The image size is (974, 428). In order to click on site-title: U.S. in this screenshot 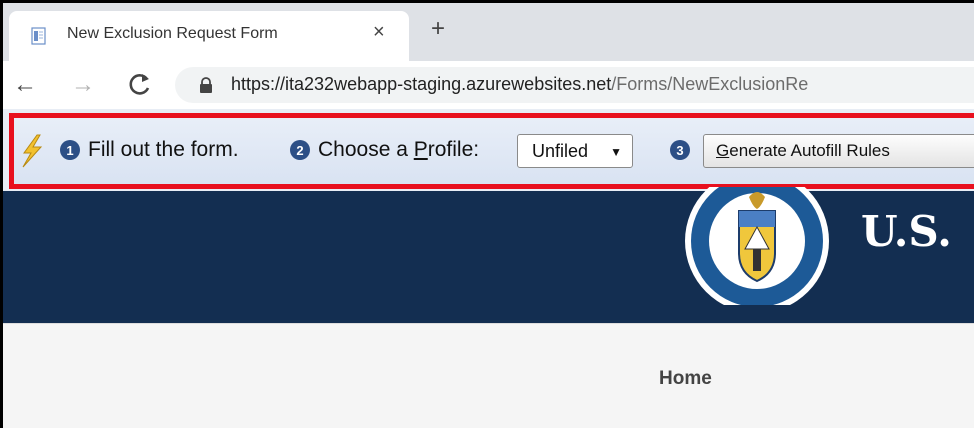, I will do `click(906, 231)`.